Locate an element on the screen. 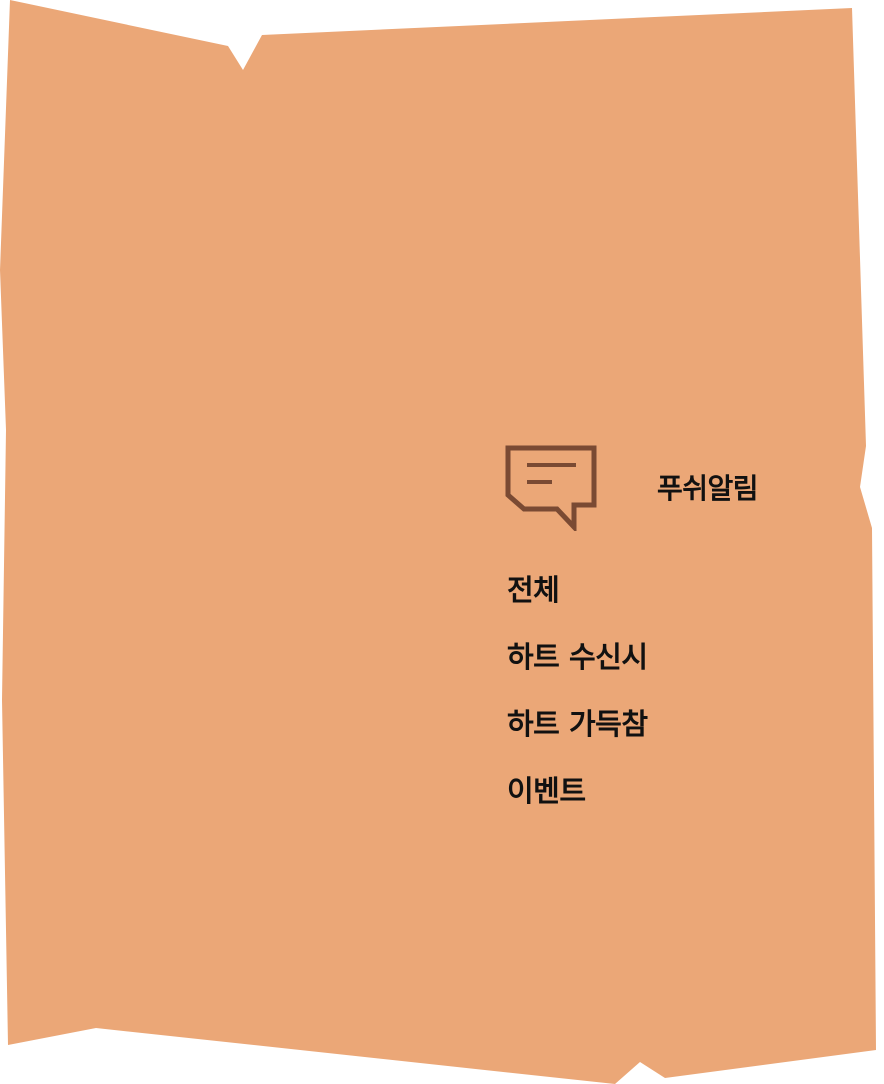  option-heart-received: 하트 수신시 is located at coordinates (577, 657).